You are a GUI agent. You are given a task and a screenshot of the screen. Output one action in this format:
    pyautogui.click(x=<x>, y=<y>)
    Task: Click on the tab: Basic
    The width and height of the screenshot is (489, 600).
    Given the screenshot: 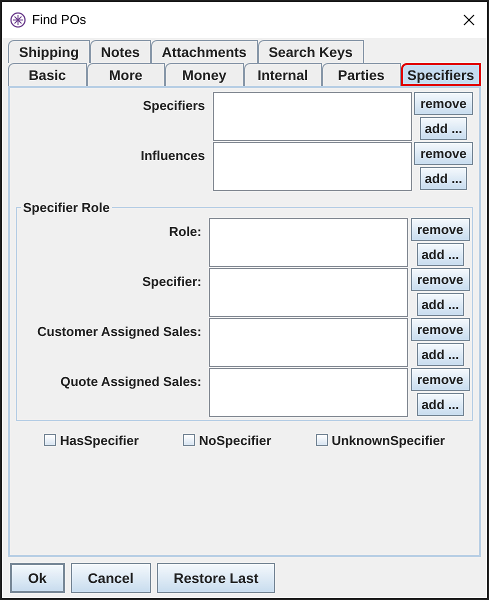 What is the action you would take?
    pyautogui.click(x=47, y=74)
    